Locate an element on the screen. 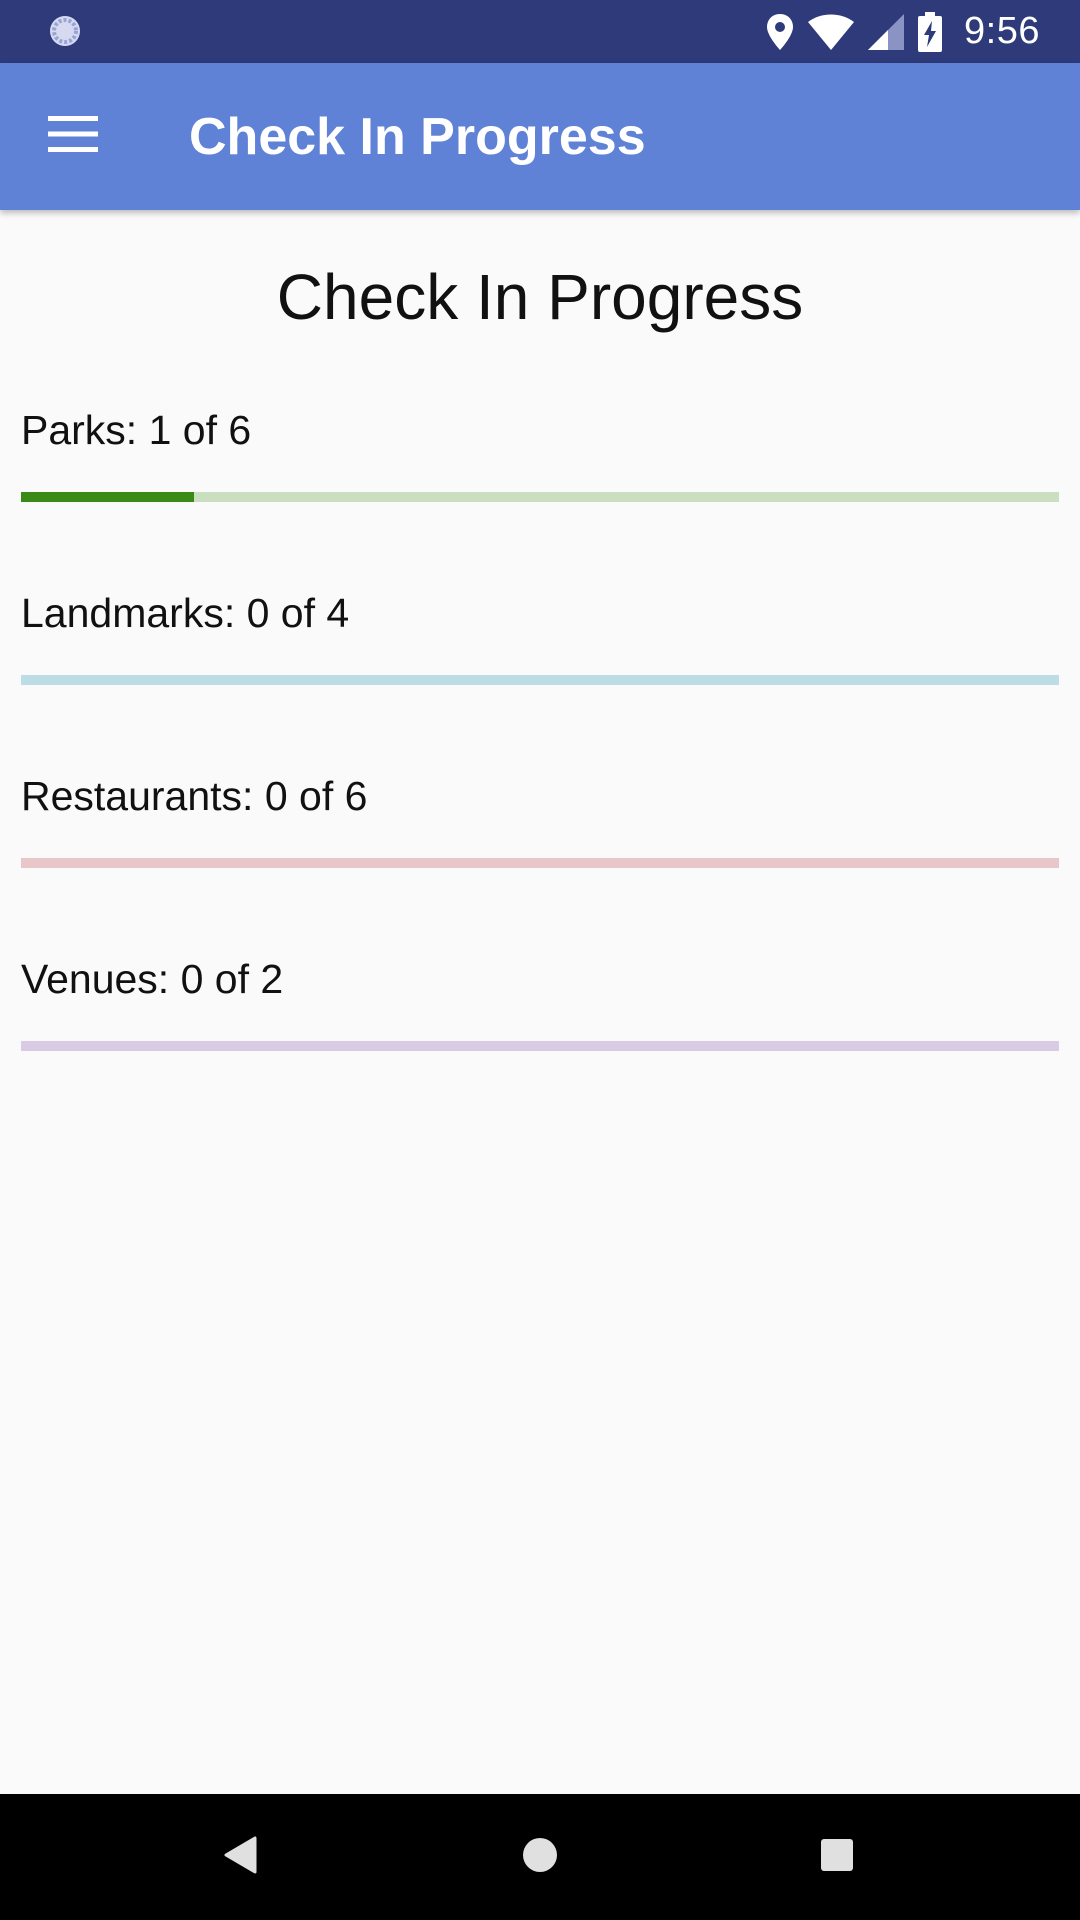  menu-button is located at coordinates (73, 136).